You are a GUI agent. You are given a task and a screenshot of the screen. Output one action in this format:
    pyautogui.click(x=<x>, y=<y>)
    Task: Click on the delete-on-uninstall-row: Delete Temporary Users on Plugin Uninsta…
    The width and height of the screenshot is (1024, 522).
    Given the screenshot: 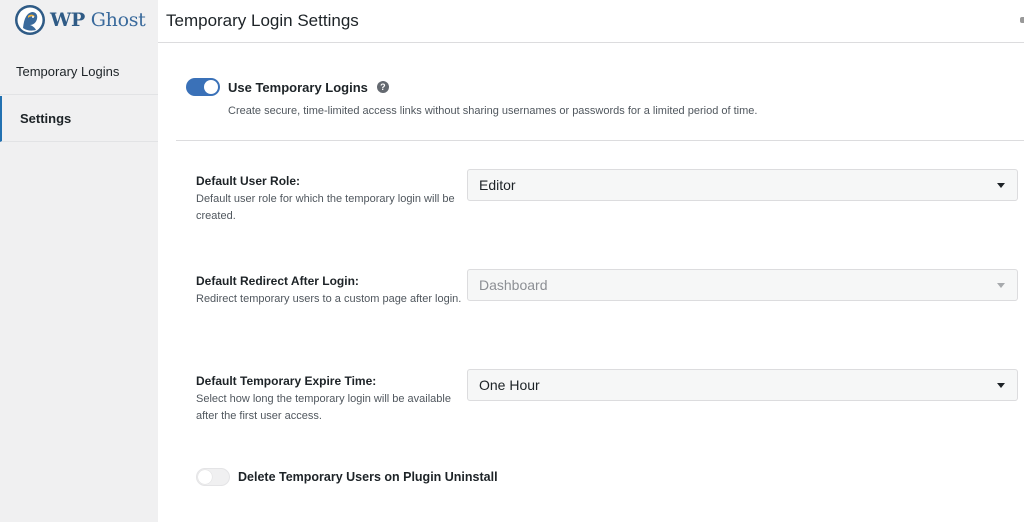 What is the action you would take?
    pyautogui.click(x=347, y=477)
    